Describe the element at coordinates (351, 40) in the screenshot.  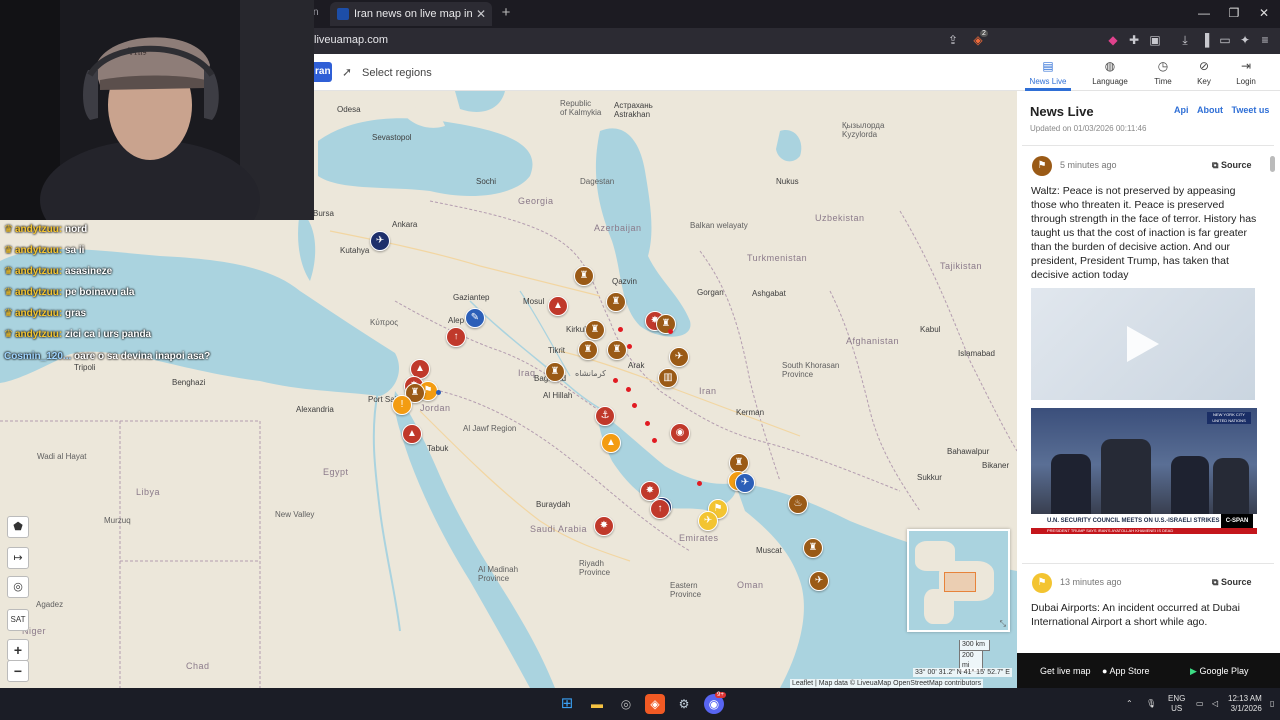
I see `url-field: liveuamap.com` at that location.